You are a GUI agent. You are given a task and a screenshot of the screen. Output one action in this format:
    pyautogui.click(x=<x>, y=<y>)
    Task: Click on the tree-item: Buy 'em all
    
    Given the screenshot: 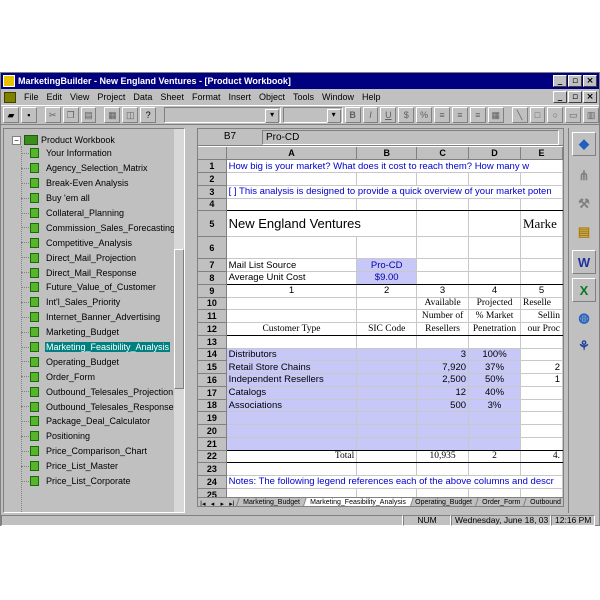 What is the action you would take?
    pyautogui.click(x=100, y=198)
    